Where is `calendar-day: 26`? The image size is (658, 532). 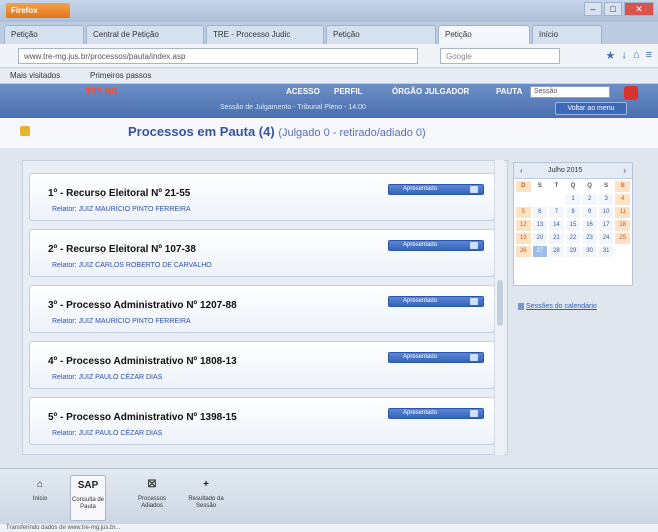
calendar-day: 26 is located at coordinates (523, 251).